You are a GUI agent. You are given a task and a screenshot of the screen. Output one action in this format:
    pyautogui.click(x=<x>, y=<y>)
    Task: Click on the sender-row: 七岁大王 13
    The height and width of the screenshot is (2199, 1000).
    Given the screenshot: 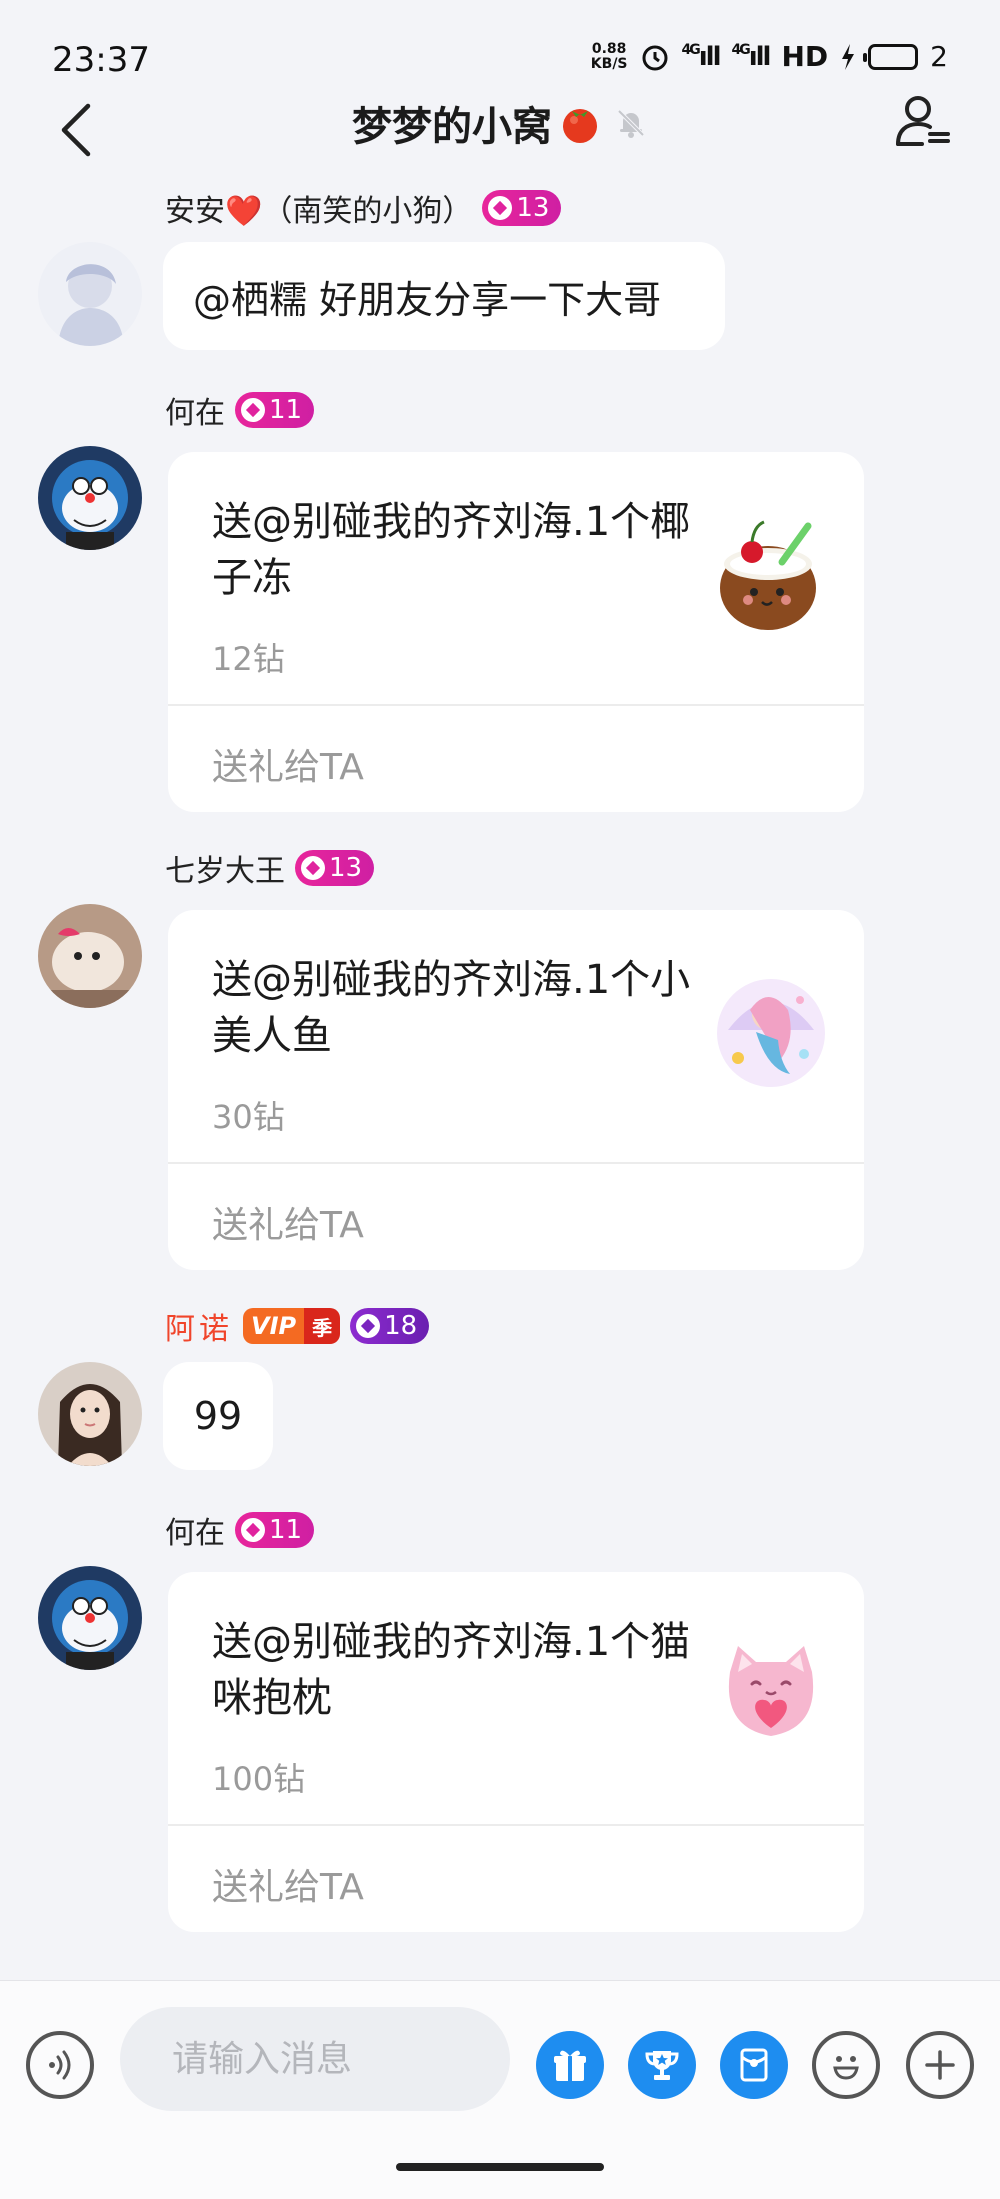 What is the action you would take?
    pyautogui.click(x=270, y=868)
    